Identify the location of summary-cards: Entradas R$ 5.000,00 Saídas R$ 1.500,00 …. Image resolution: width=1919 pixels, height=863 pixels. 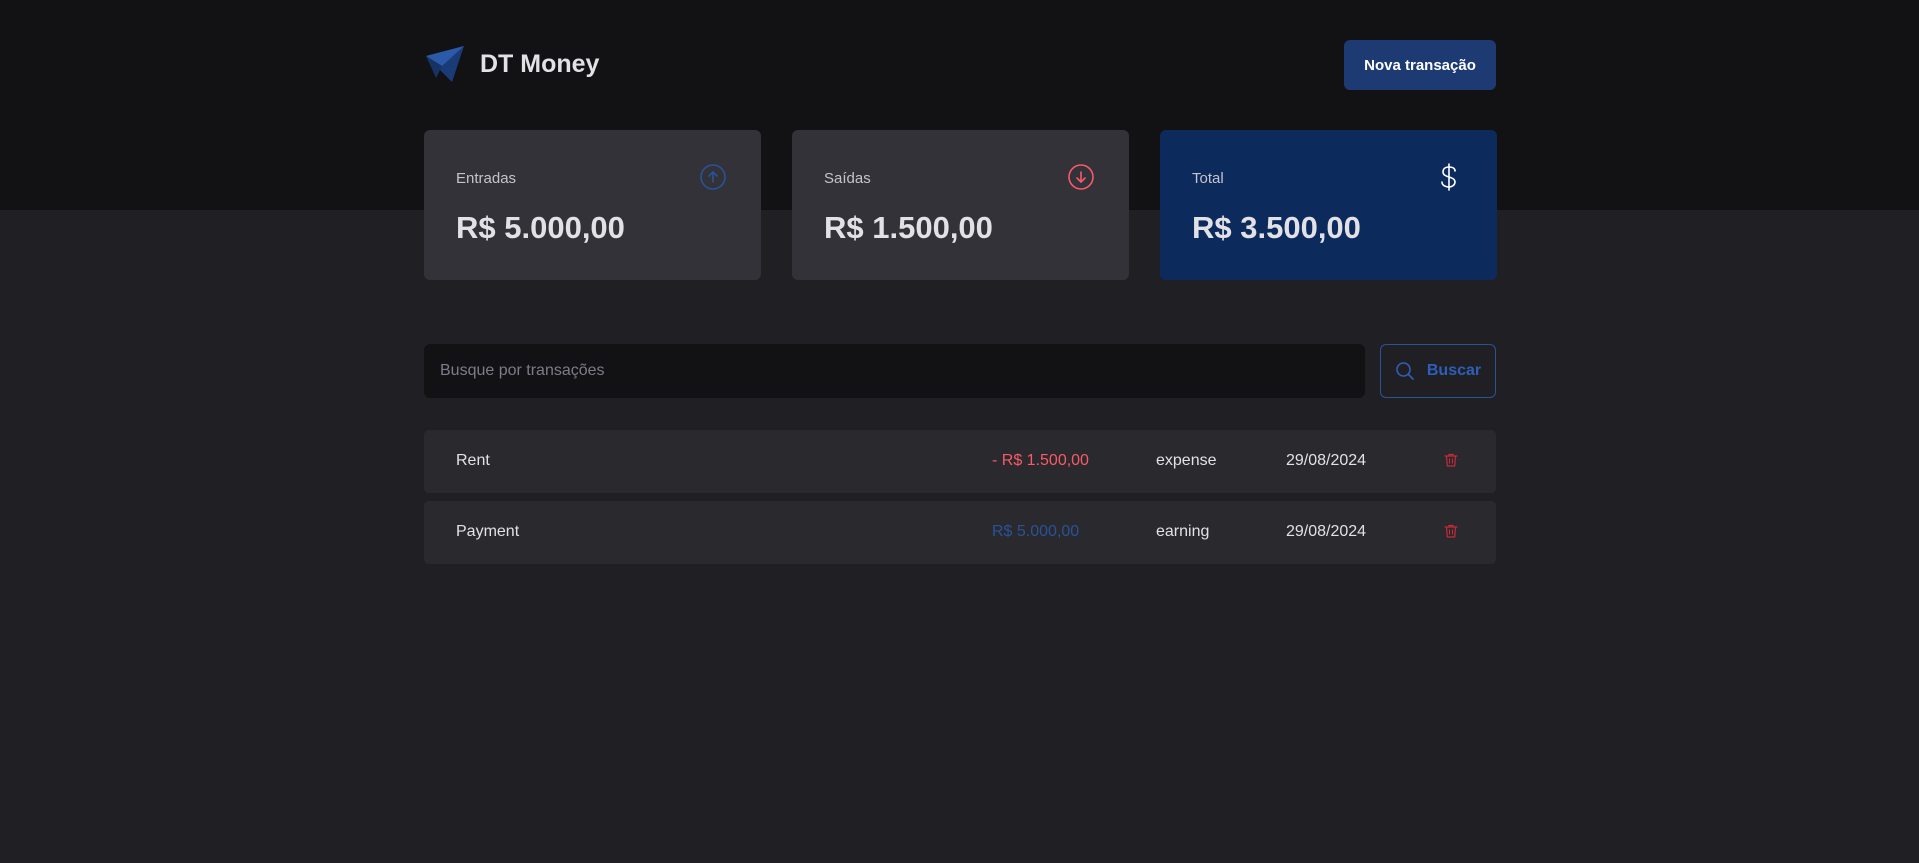
(960, 205).